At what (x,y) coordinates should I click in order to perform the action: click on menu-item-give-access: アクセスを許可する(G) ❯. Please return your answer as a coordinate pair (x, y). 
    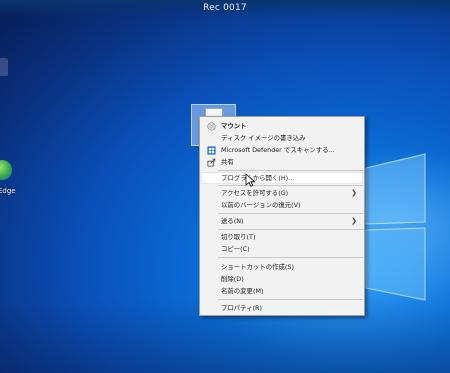
    Looking at the image, I should click on (282, 193).